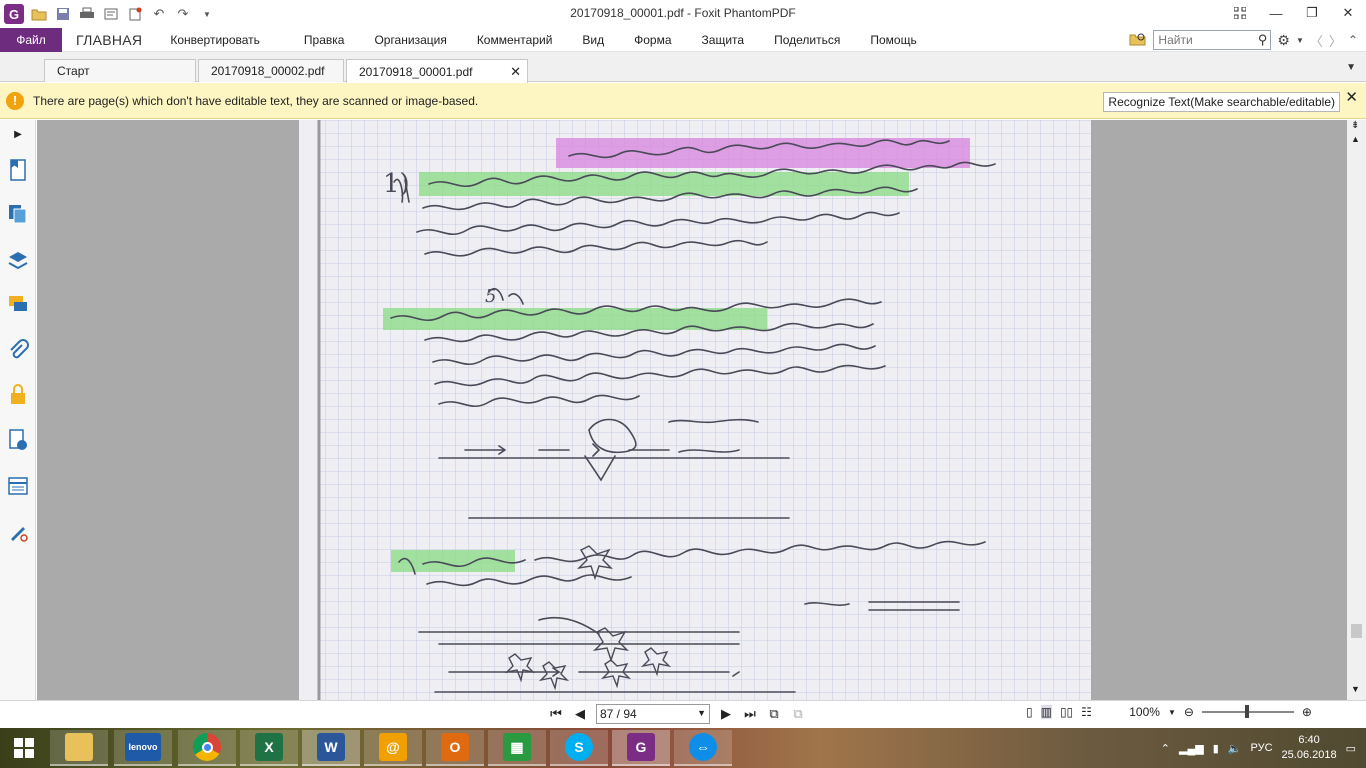 Image resolution: width=1366 pixels, height=768 pixels. I want to click on split-view-icon: ⇟, so click(1355, 125).